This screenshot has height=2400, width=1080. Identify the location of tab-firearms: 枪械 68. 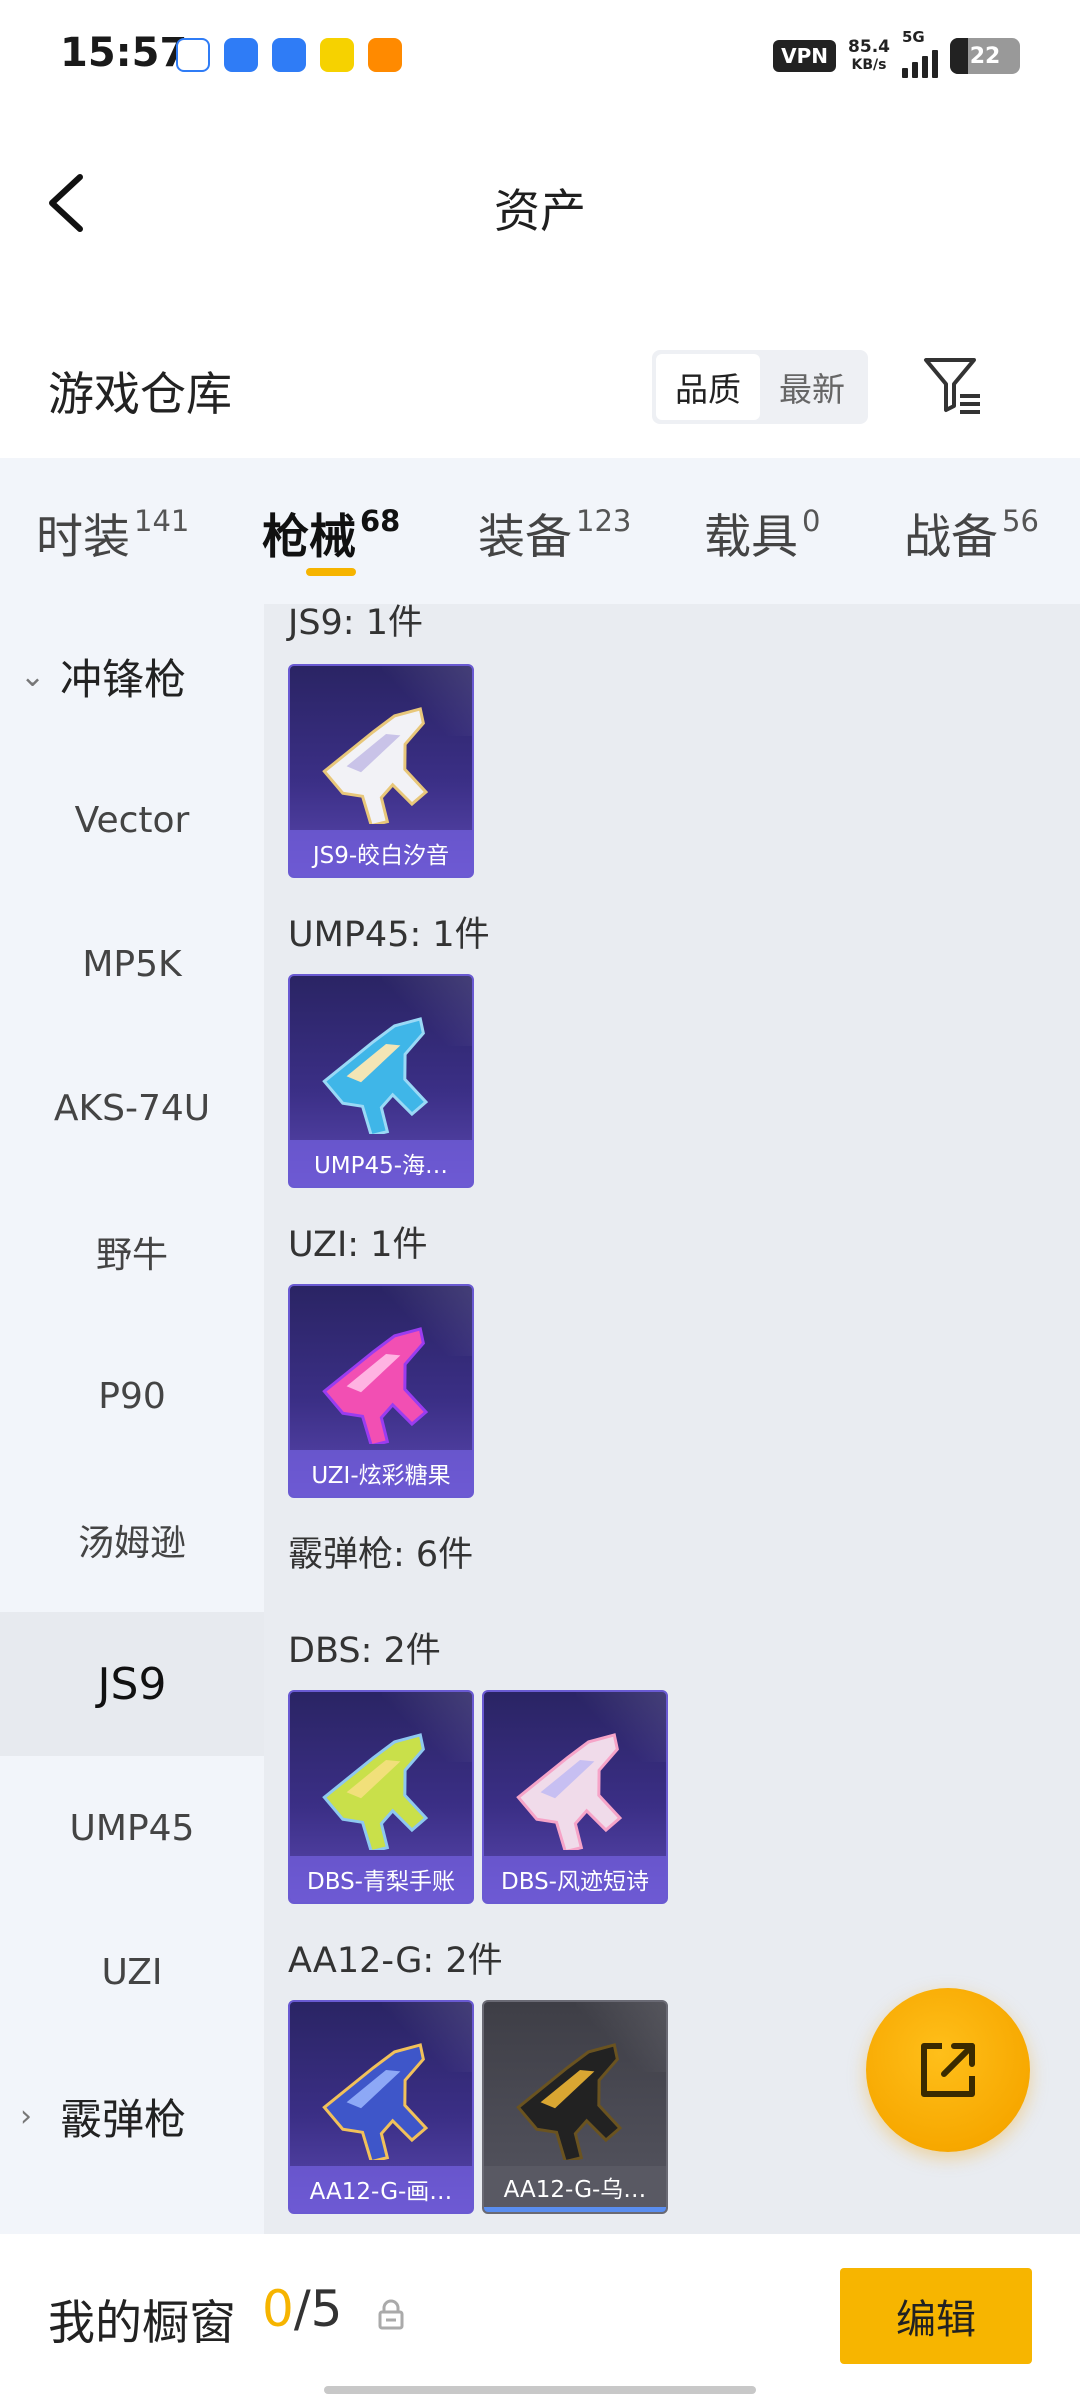
(331, 532).